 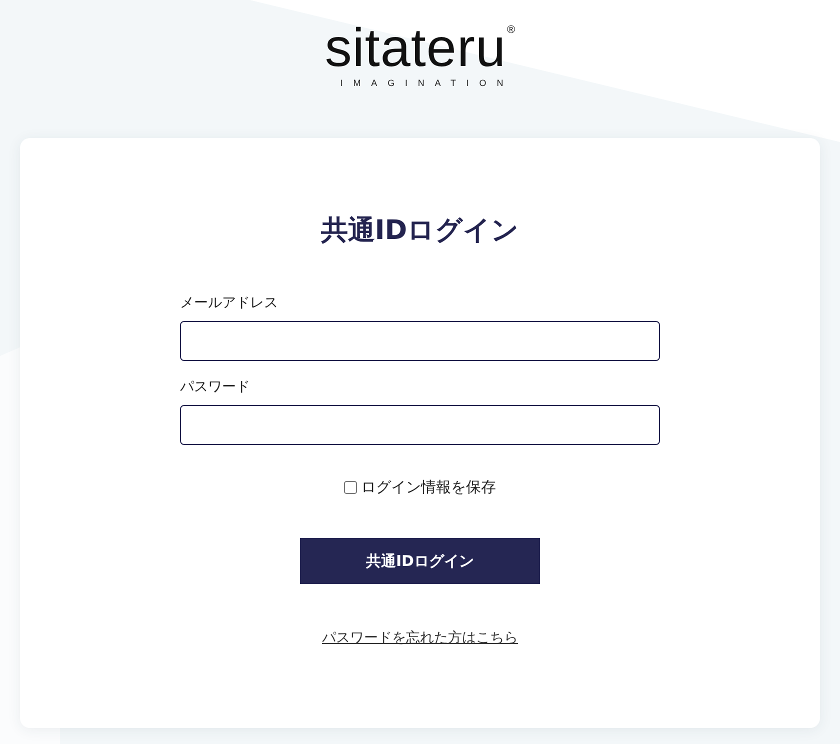 What do you see at coordinates (415, 48) in the screenshot?
I see `logo-wordmark: sitateru` at bounding box center [415, 48].